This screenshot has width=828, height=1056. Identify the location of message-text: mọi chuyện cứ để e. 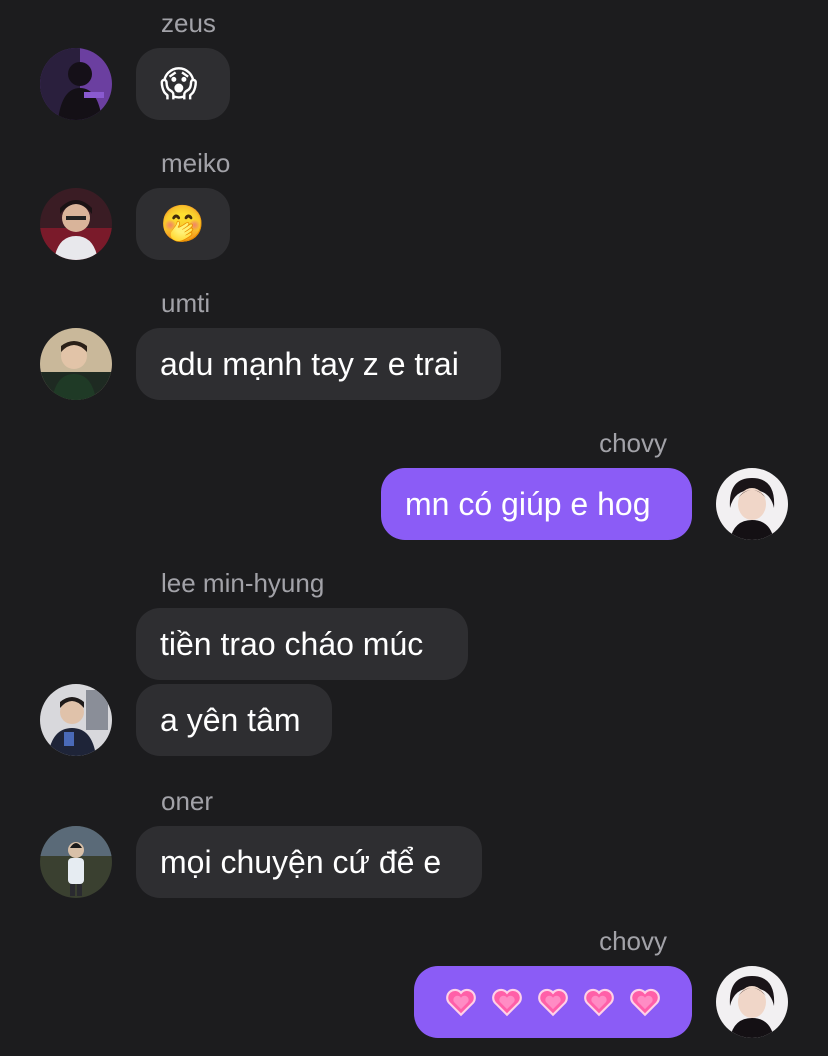
(301, 861).